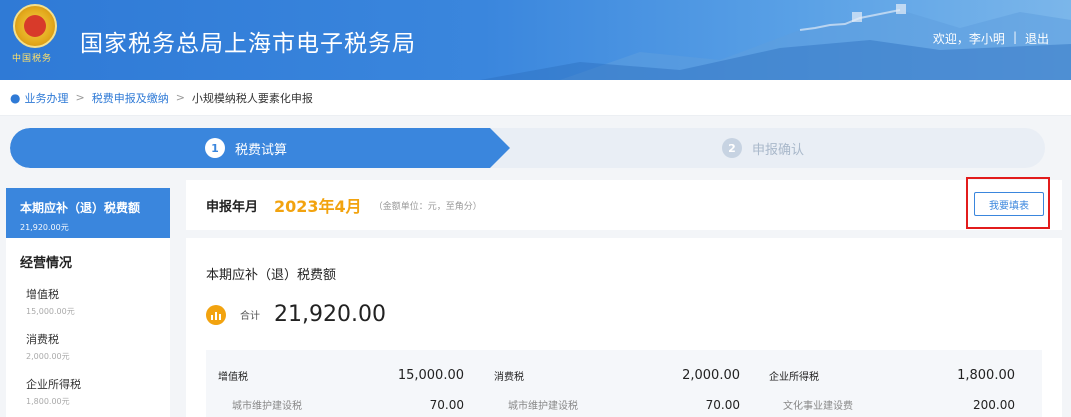  What do you see at coordinates (44, 227) in the screenshot?
I see `sidebar-item-value: 21,920.00元` at bounding box center [44, 227].